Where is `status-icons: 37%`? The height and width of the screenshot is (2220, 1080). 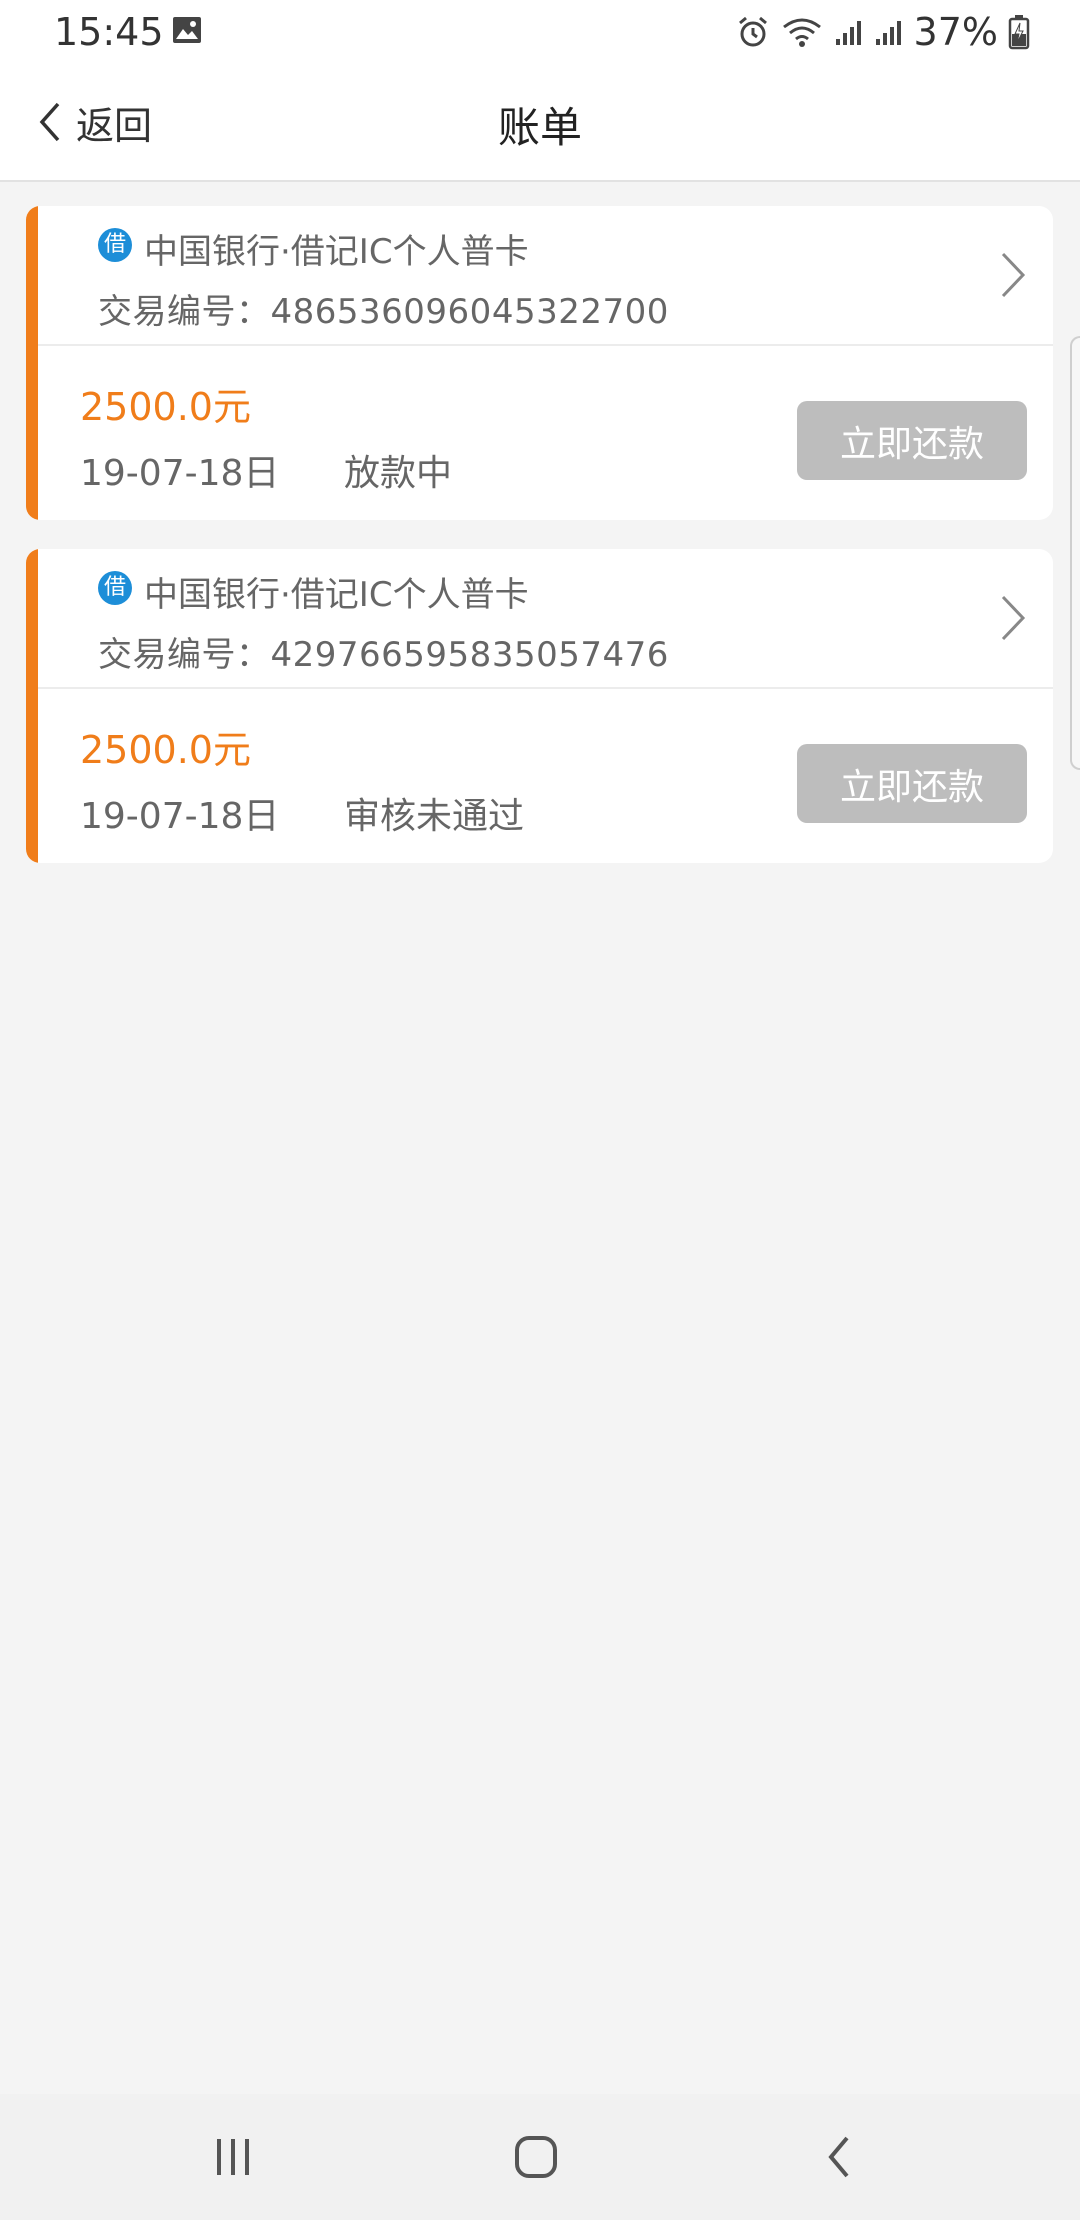 status-icons: 37% is located at coordinates (883, 32).